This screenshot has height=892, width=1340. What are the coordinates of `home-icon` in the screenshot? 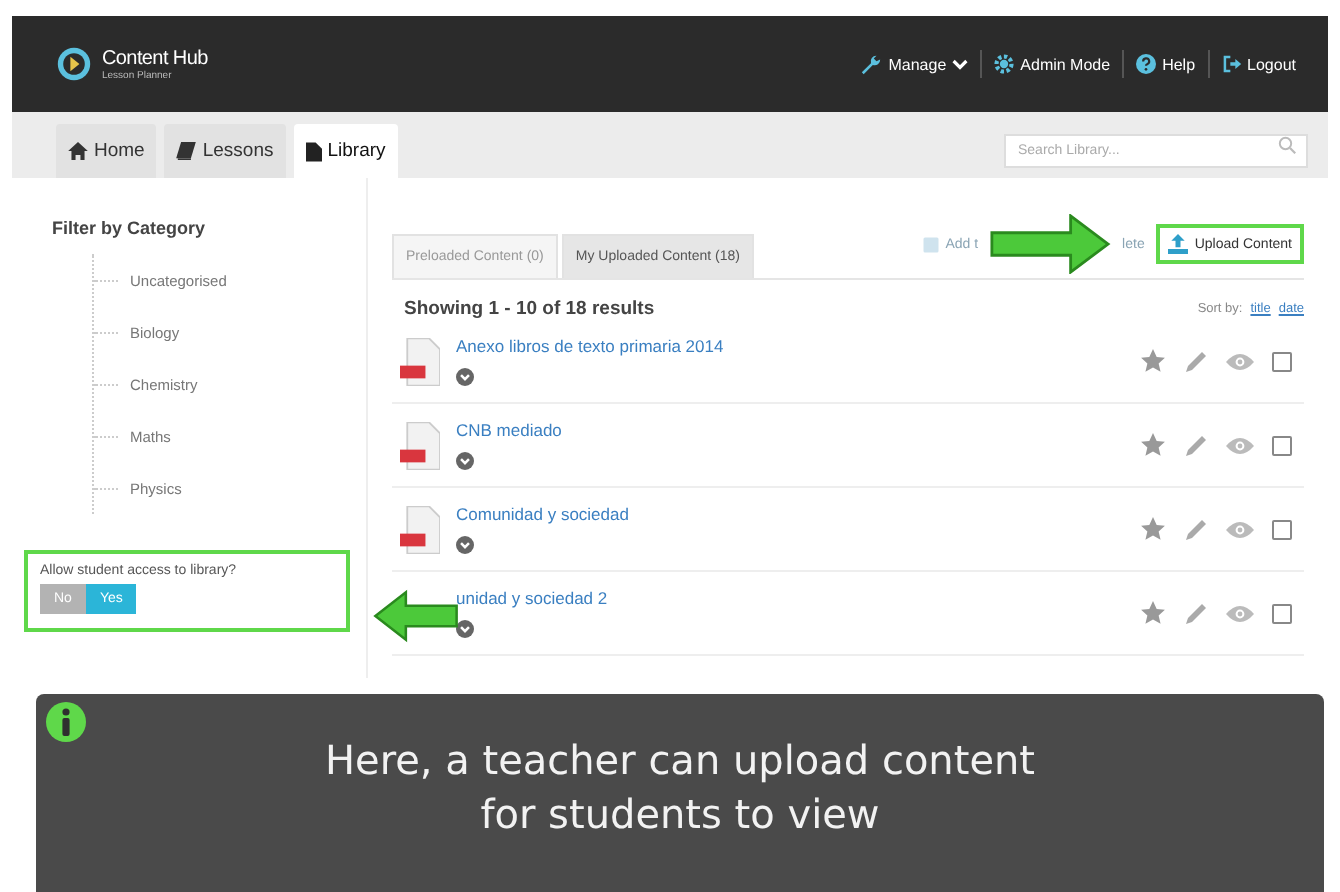 It's located at (78, 151).